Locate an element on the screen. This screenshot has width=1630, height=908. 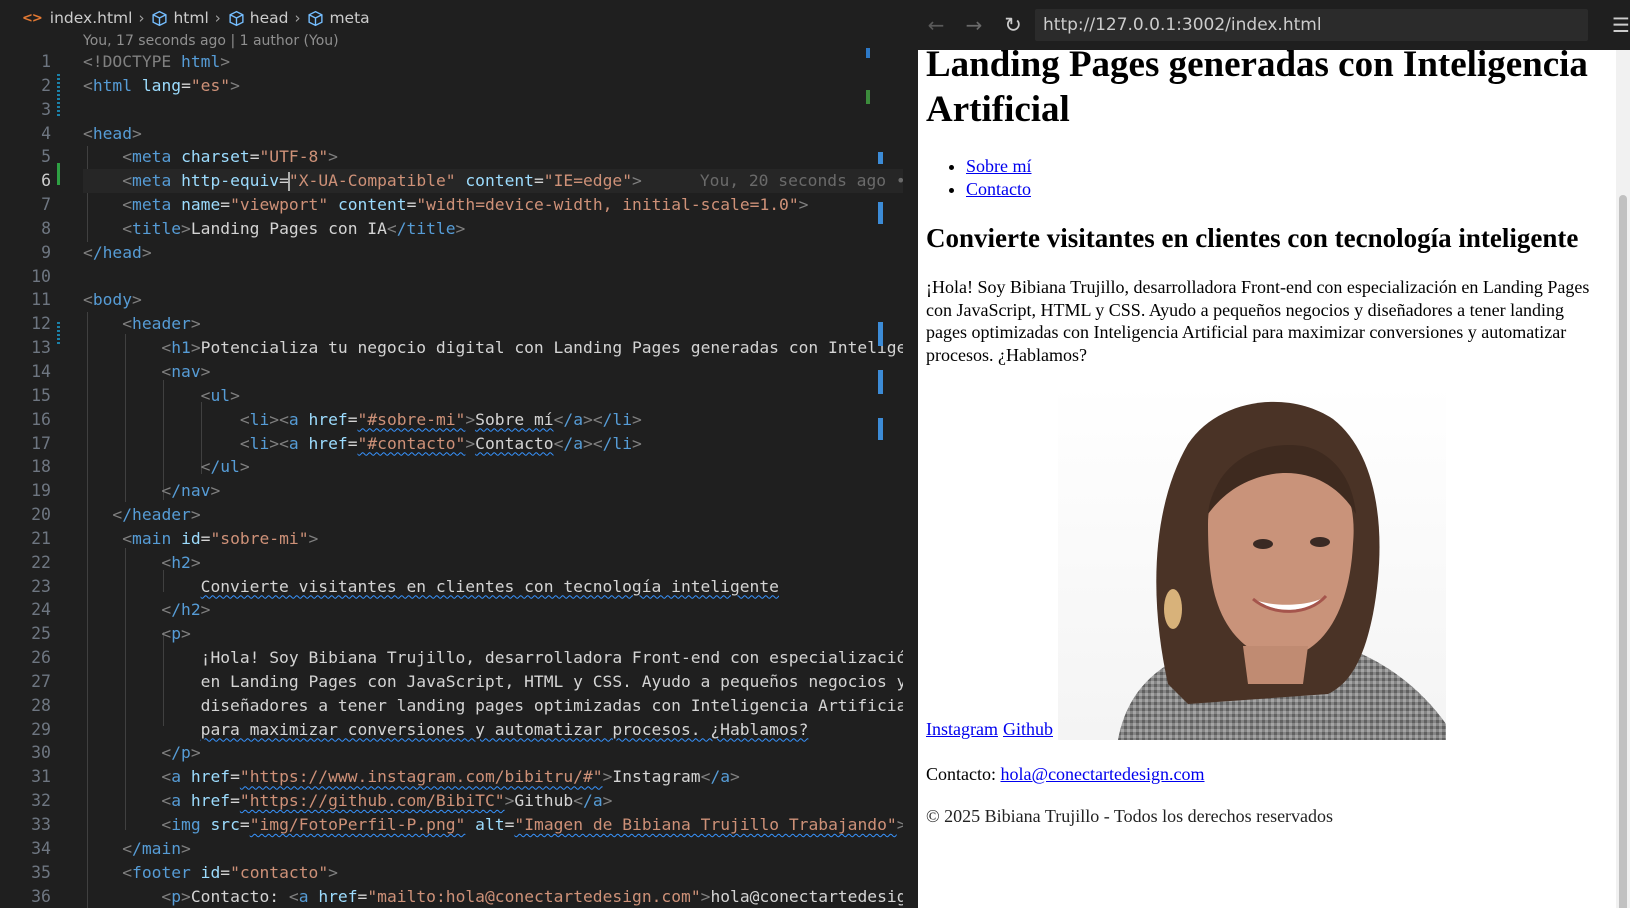
browser-toolbar: ← → ↻ http://127.0.0.1:3002/index.html ☰ is located at coordinates (1274, 25).